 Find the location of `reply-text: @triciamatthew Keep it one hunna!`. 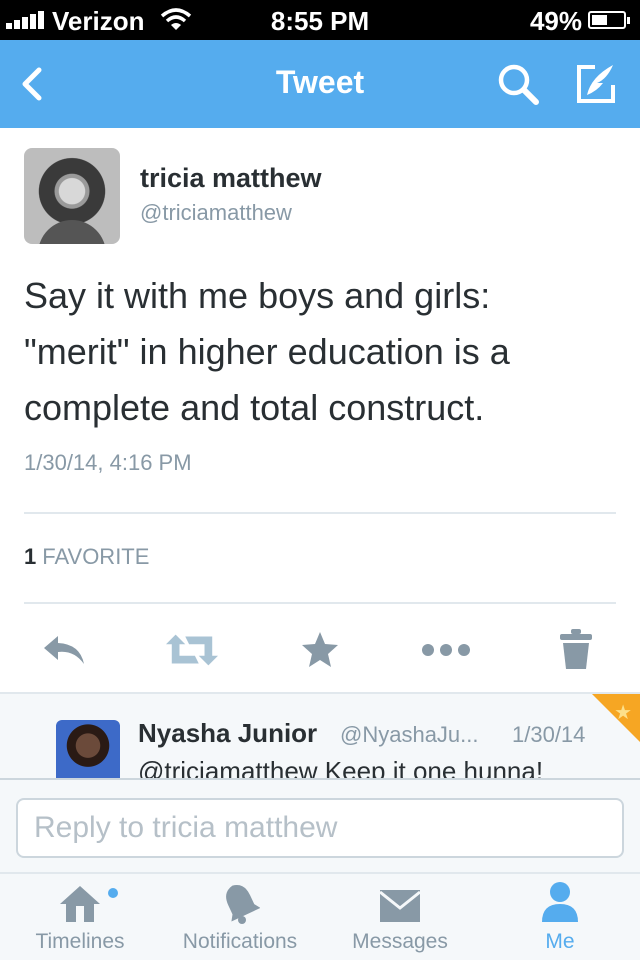

reply-text: @triciamatthew Keep it one hunna! is located at coordinates (341, 767).